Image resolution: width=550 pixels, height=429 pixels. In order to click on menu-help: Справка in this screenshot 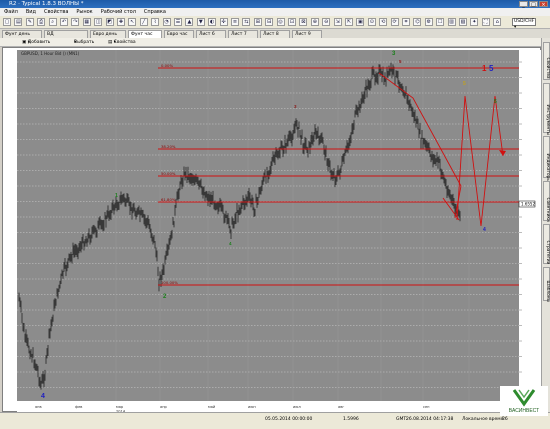, I will do `click(155, 12)`.